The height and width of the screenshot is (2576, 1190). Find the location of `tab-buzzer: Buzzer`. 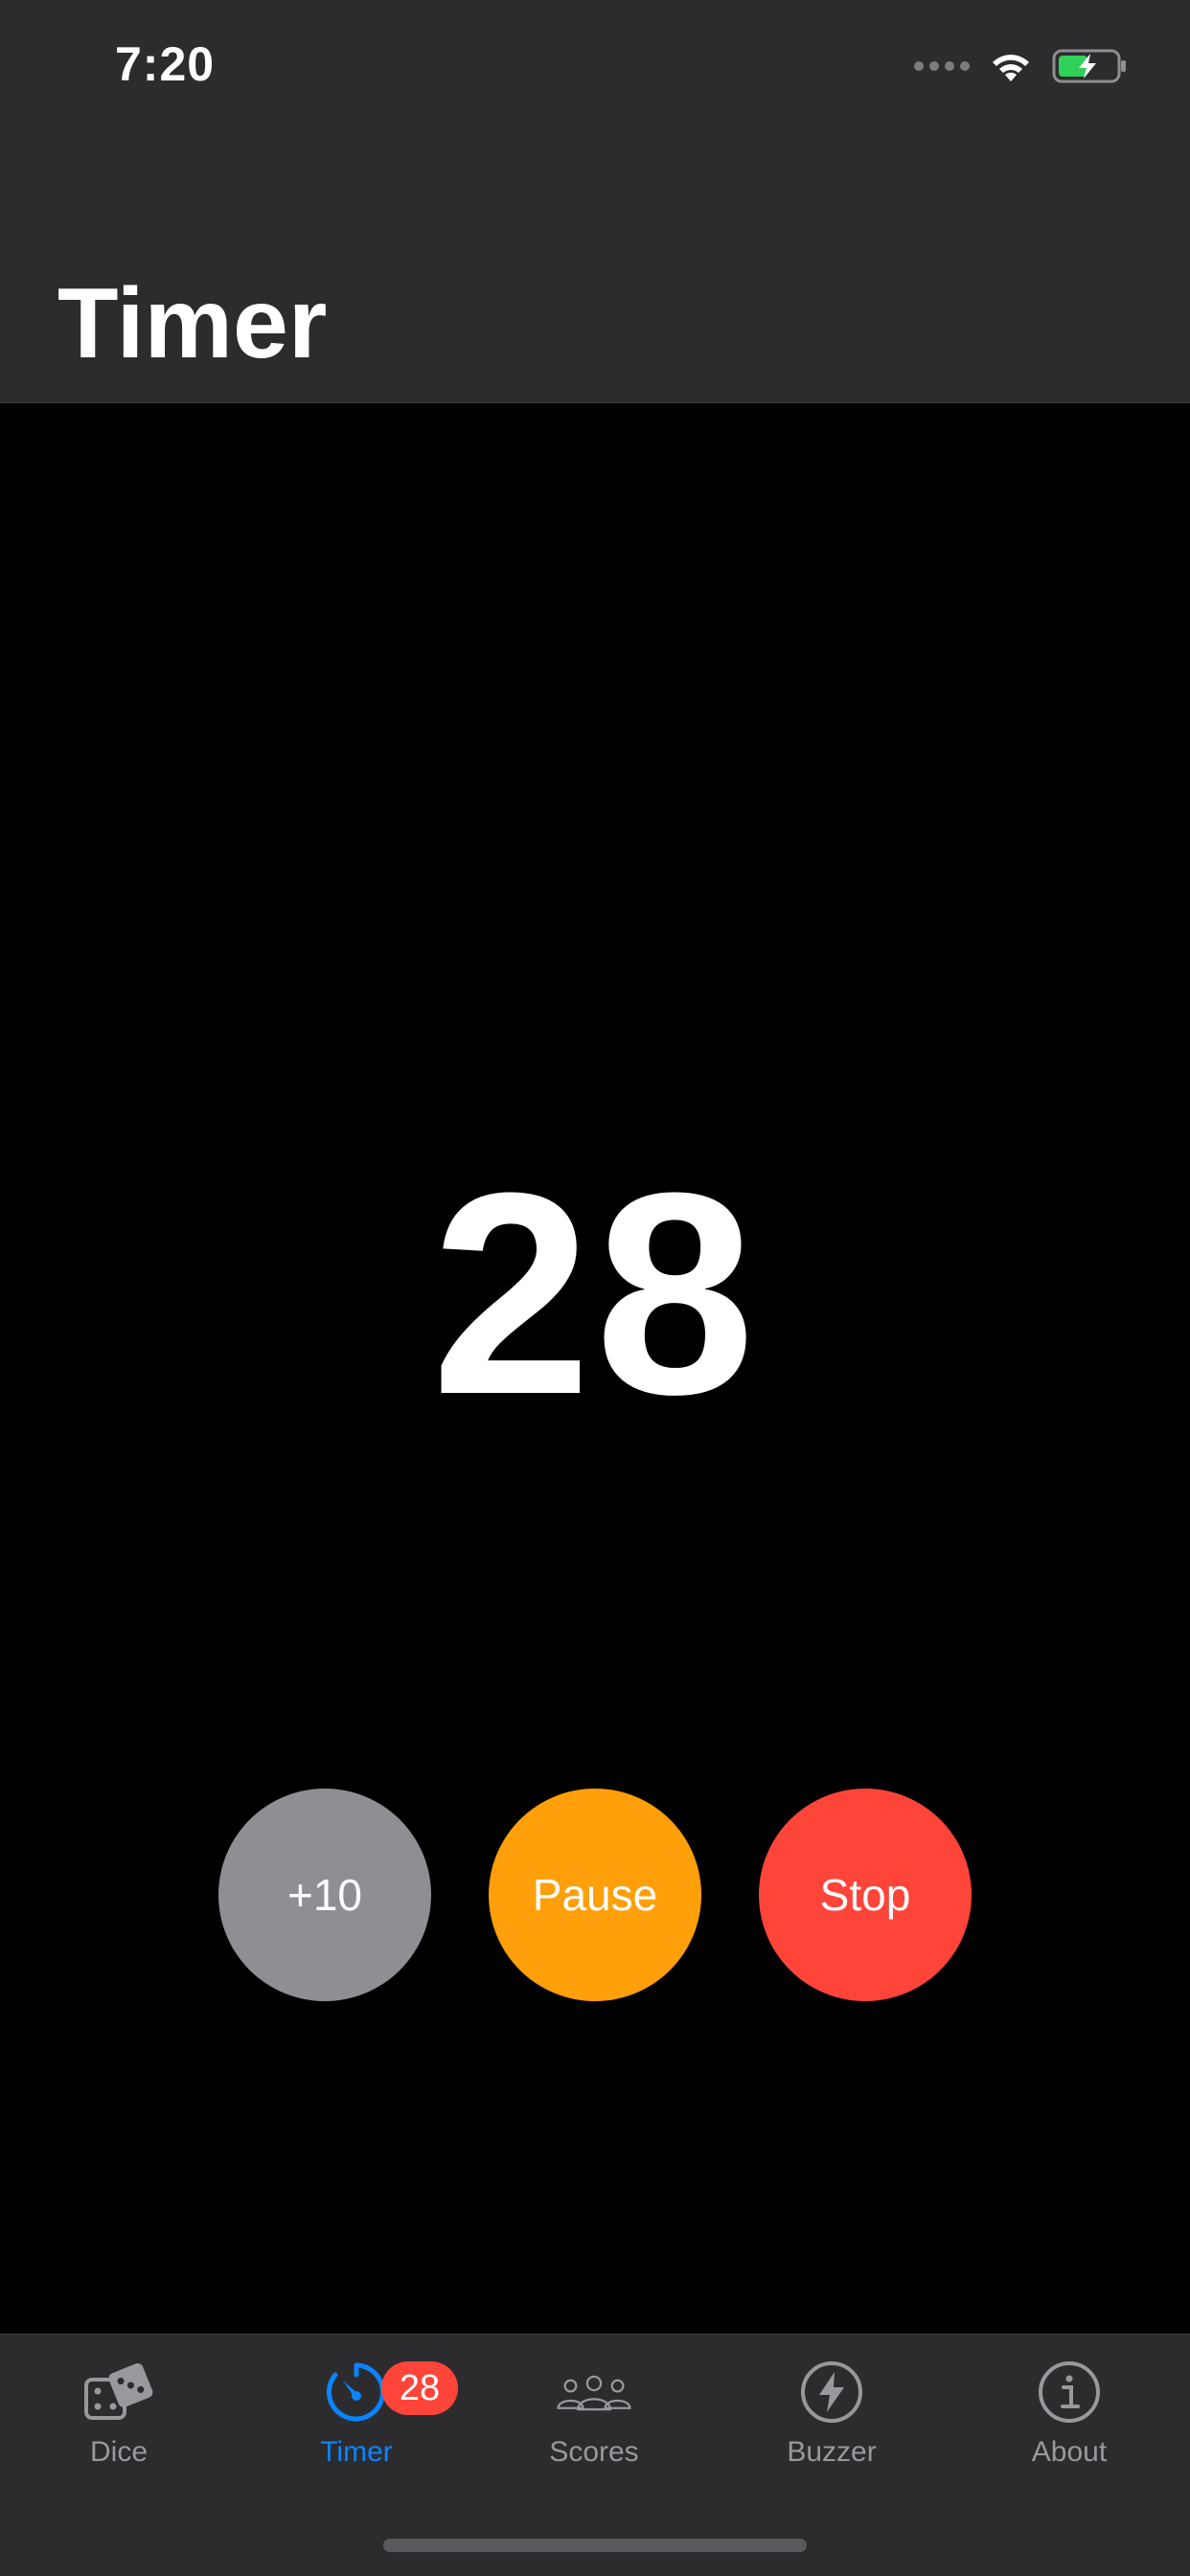

tab-buzzer: Buzzer is located at coordinates (832, 2425).